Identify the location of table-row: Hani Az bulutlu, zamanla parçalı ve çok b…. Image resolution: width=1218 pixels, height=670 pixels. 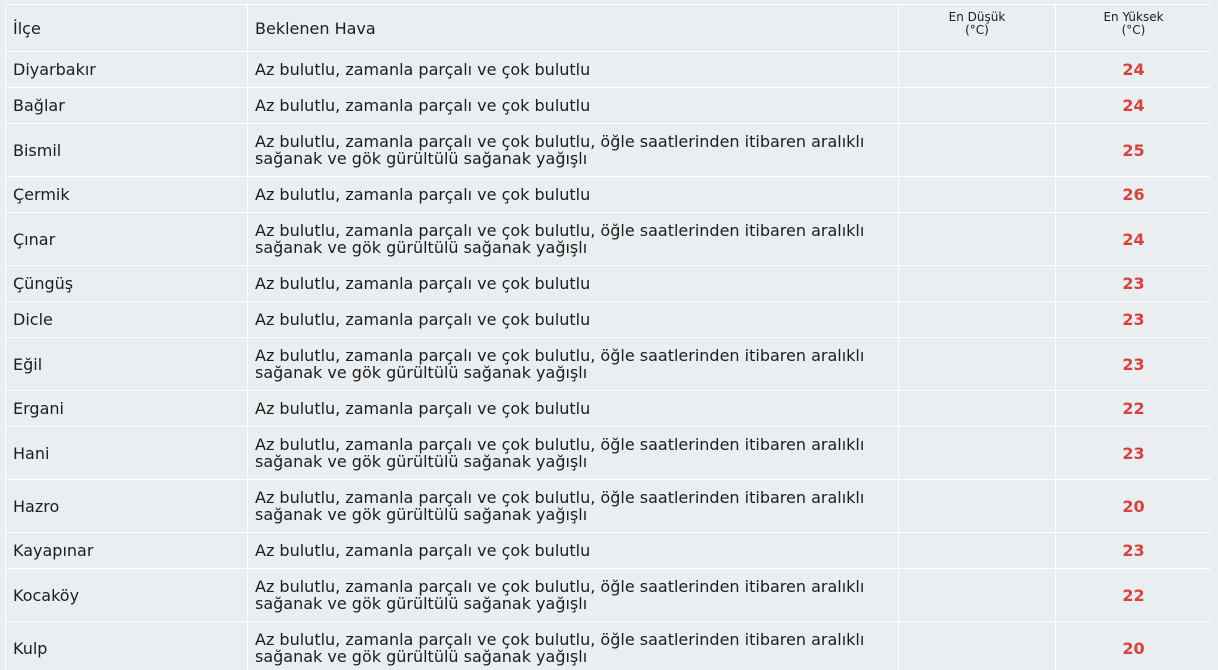
(608, 453).